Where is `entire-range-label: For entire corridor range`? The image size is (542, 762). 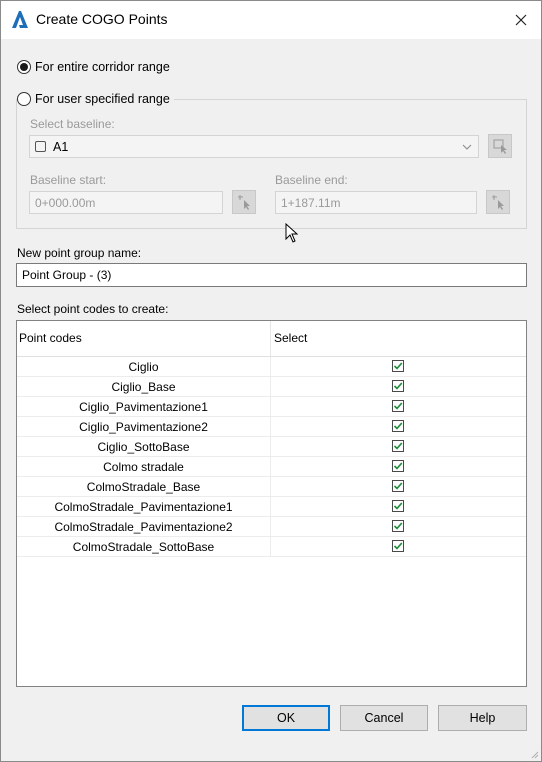
entire-range-label: For entire corridor range is located at coordinates (102, 67).